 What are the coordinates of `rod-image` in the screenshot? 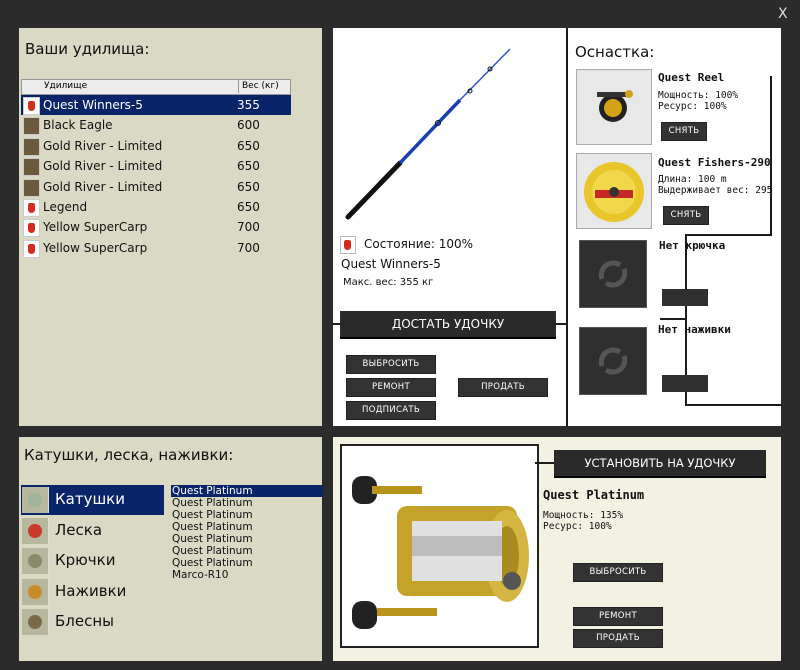 It's located at (428, 134).